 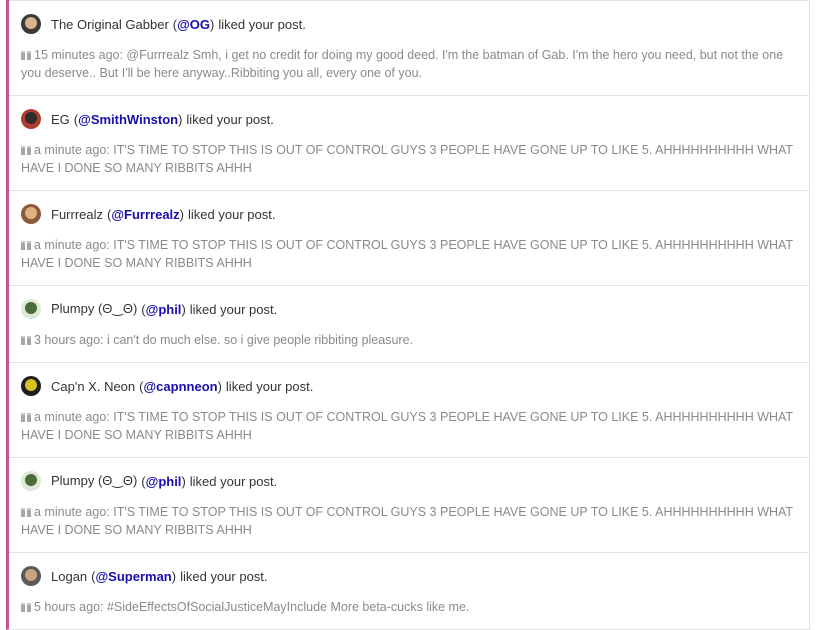 I want to click on user-handle-link: @Furrrealz, so click(x=145, y=214).